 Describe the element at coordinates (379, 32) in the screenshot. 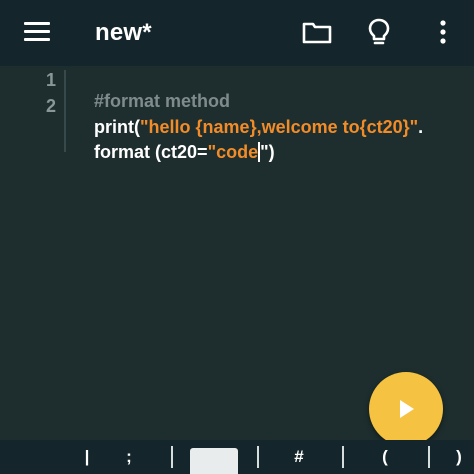

I see `lightbulb-icon` at that location.